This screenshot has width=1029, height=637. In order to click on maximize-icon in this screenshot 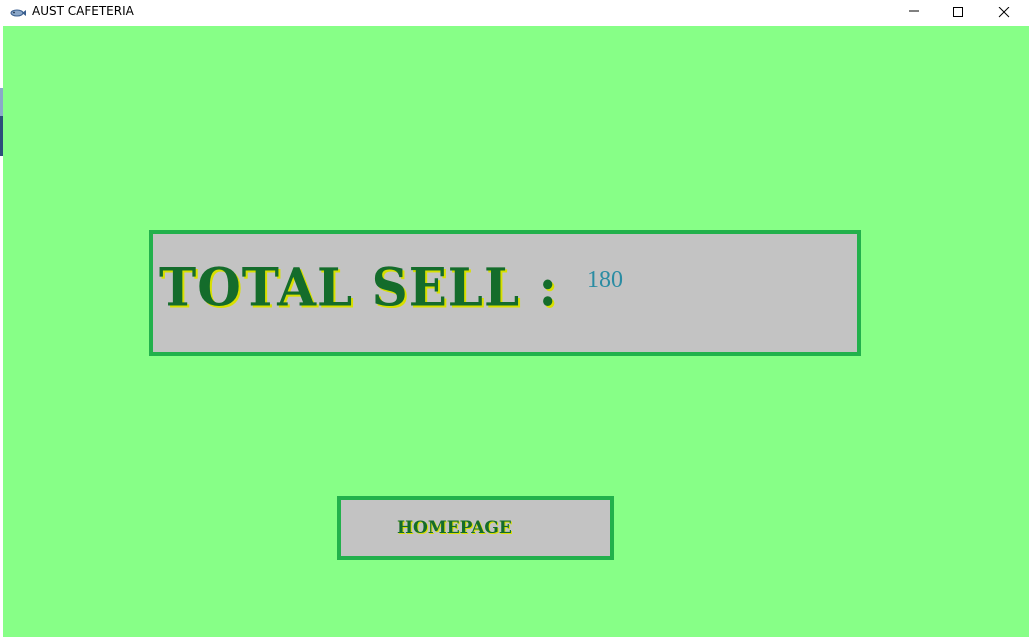, I will do `click(958, 12)`.